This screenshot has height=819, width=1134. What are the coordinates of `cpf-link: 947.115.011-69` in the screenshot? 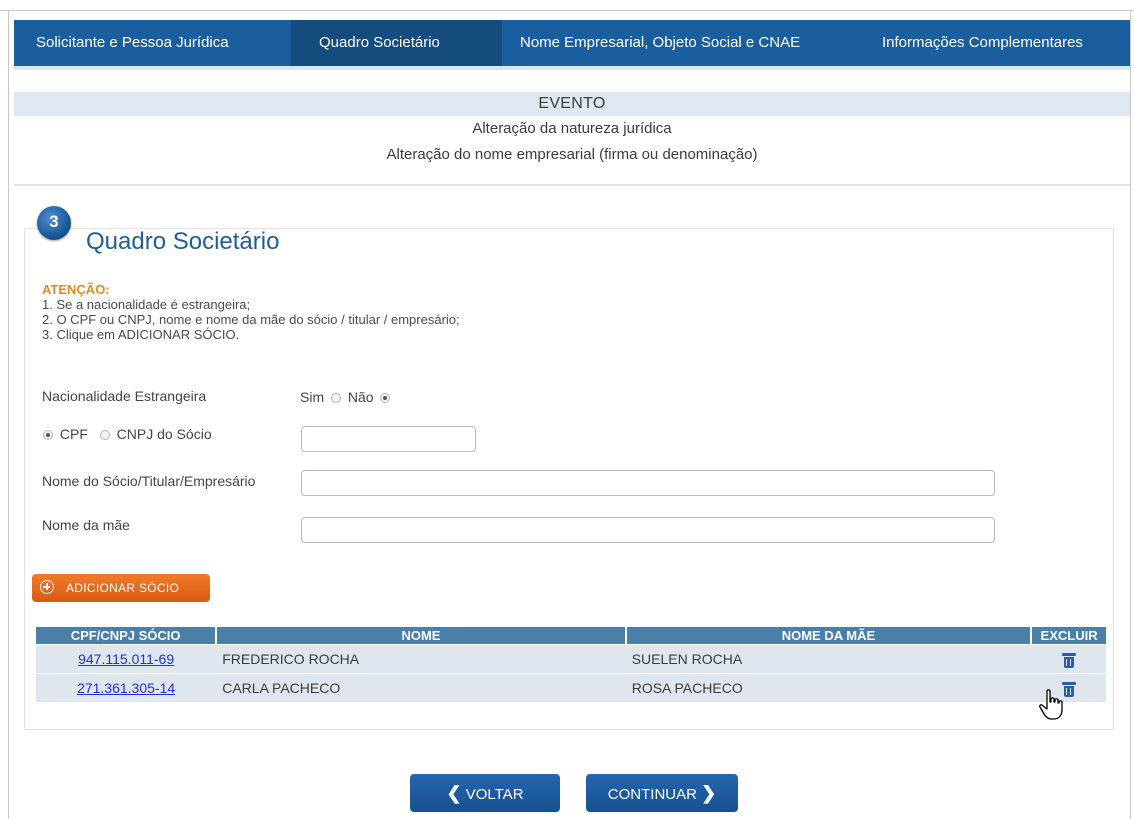 It's located at (126, 659).